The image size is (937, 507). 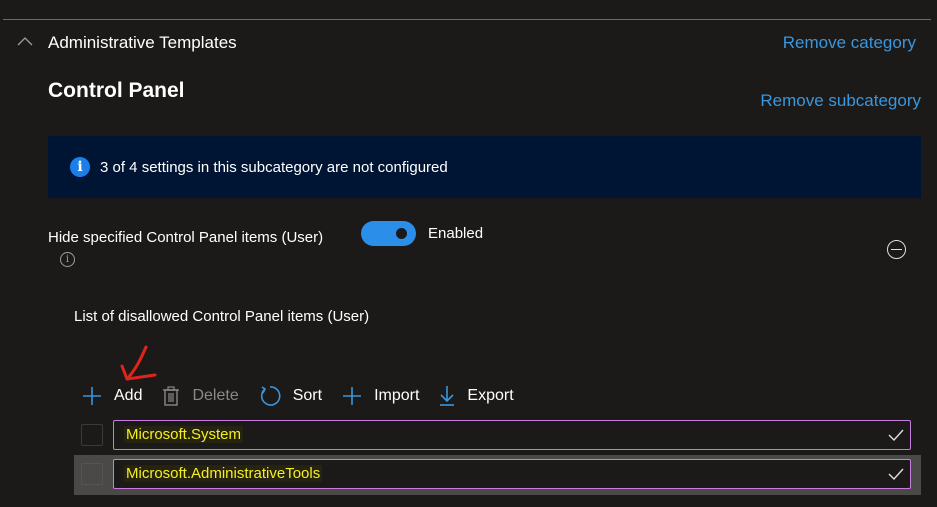 What do you see at coordinates (512, 474) in the screenshot?
I see `item-text-field: Microsoft.AdministrativeTools` at bounding box center [512, 474].